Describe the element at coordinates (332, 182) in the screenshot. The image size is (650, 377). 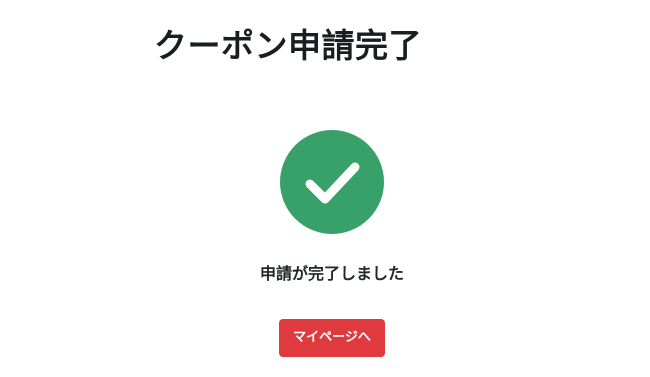
I see `check-circle-icon` at that location.